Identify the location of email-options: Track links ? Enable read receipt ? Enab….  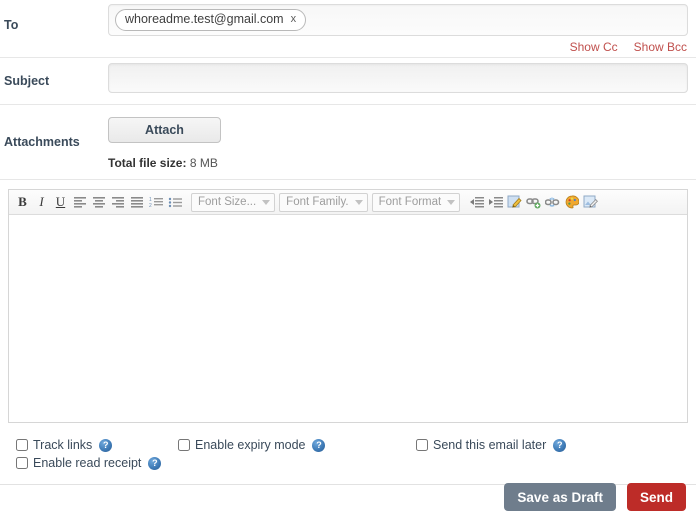
(348, 459).